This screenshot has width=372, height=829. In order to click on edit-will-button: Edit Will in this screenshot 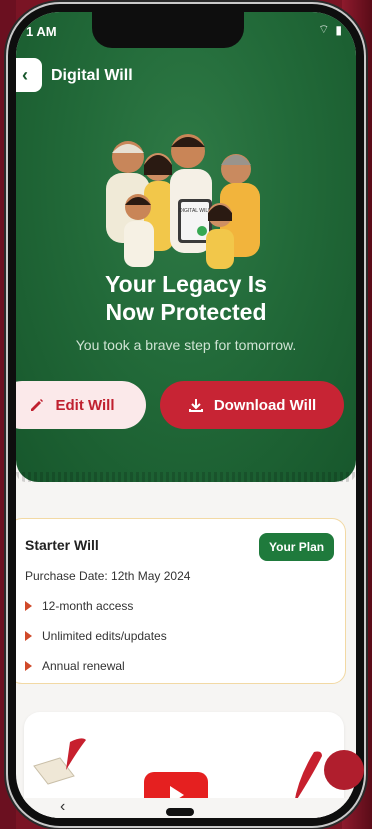, I will do `click(81, 405)`.